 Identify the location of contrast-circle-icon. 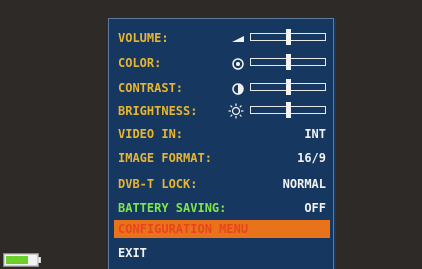
(238, 89).